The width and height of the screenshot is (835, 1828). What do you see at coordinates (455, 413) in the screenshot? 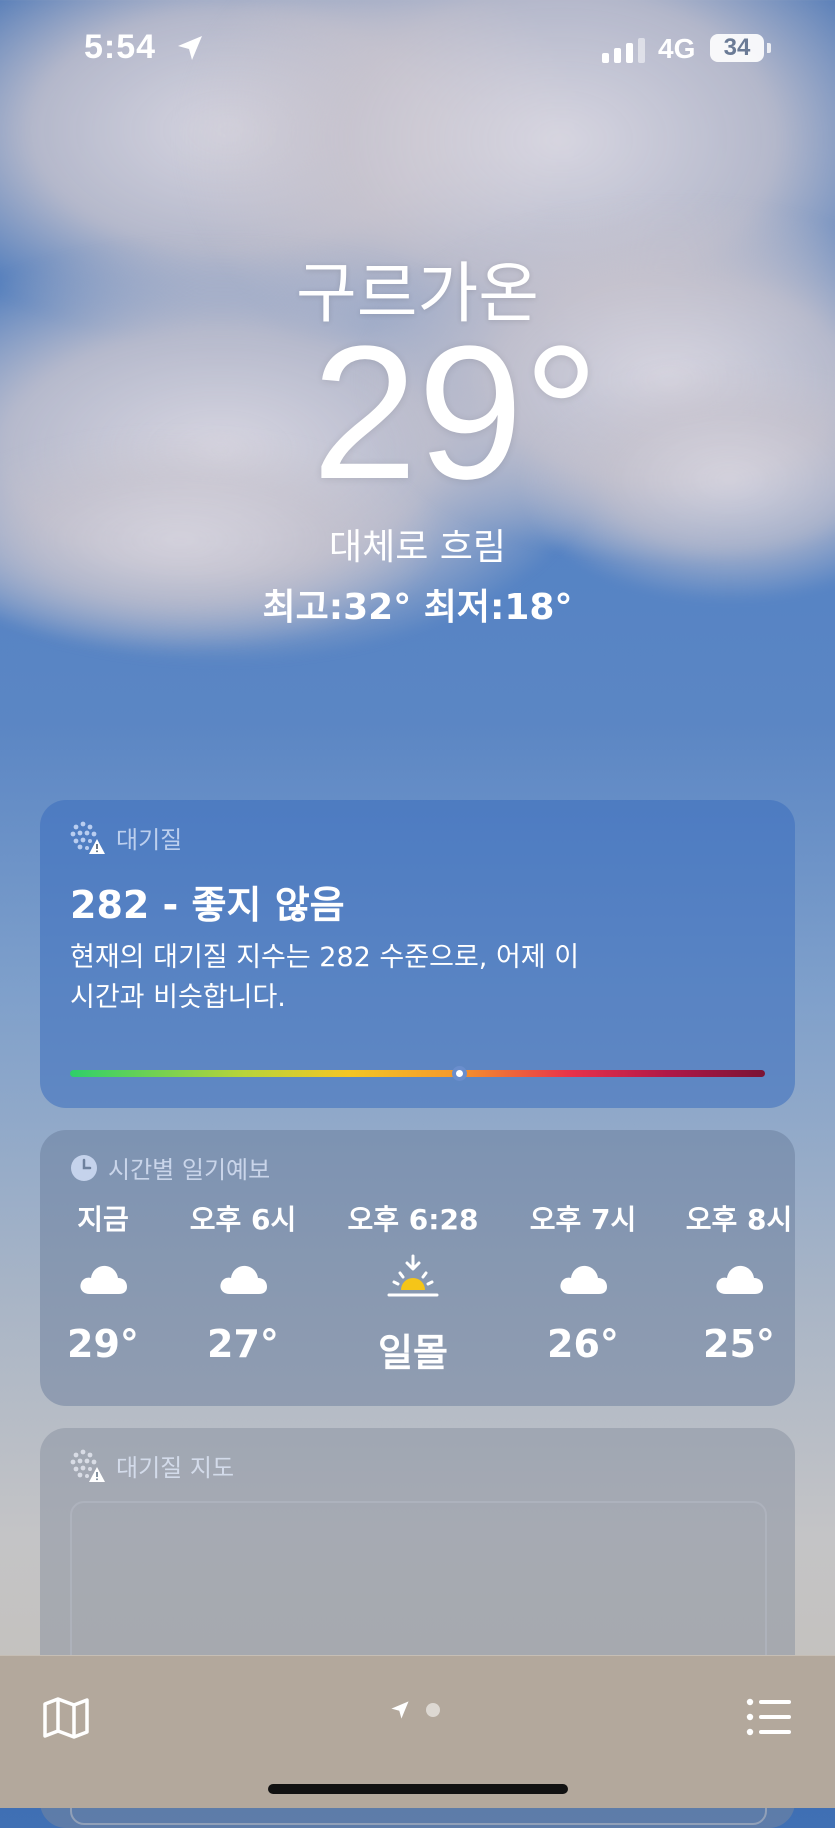
I see `current-temperature: 29°` at bounding box center [455, 413].